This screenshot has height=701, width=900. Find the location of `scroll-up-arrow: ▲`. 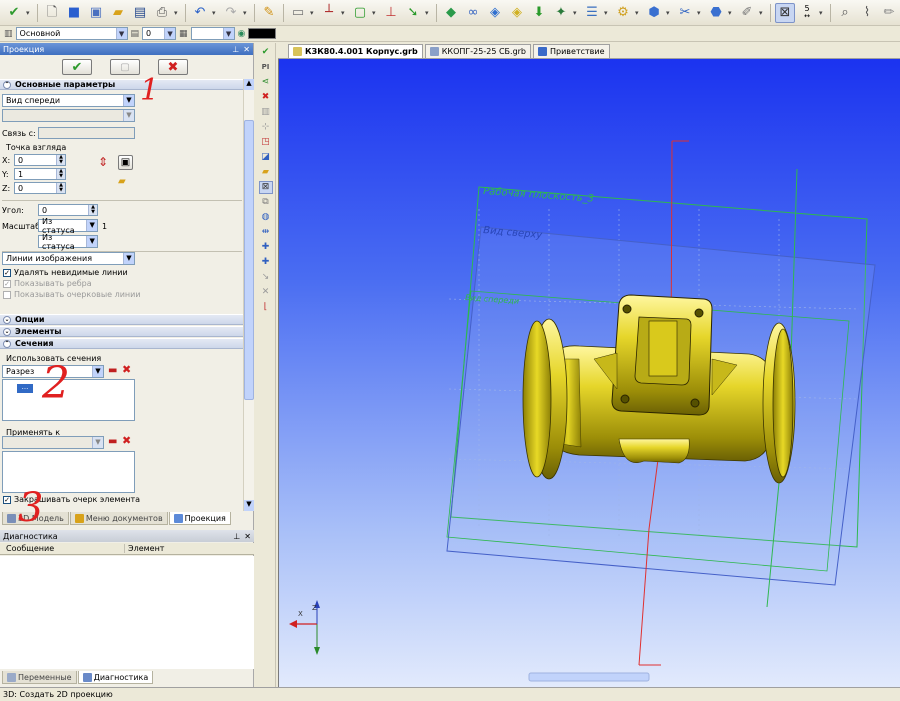

scroll-up-arrow: ▲ is located at coordinates (249, 84).